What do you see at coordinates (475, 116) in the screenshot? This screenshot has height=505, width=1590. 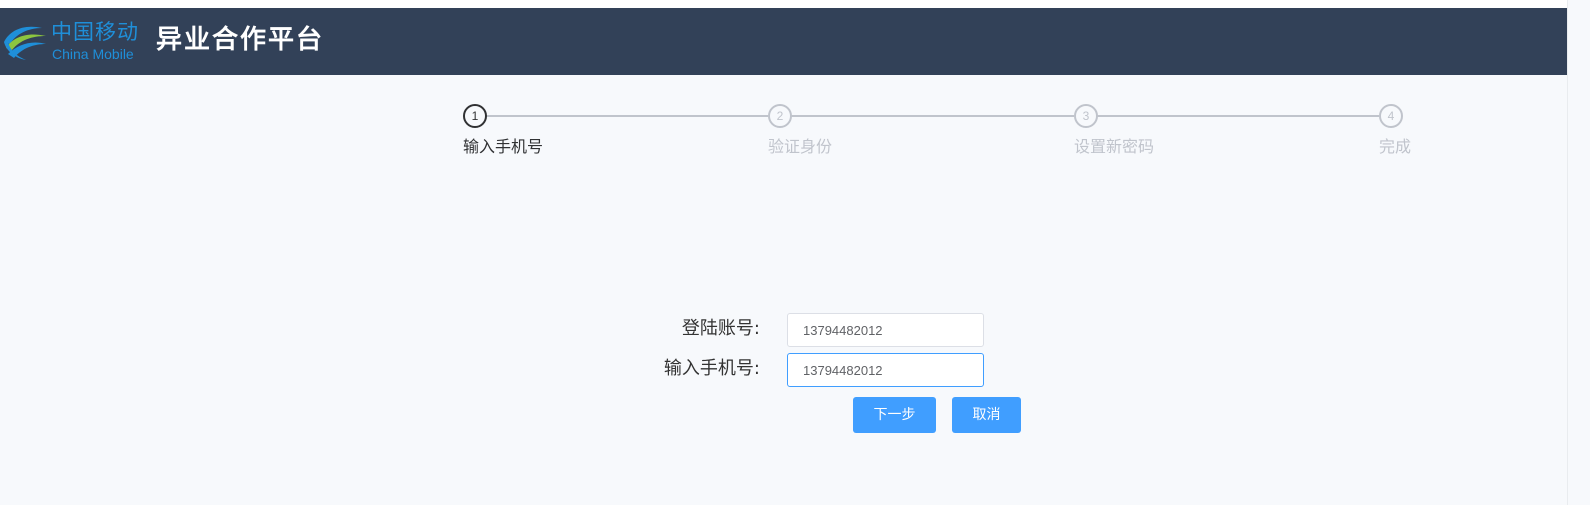 I see `step-number: 1` at bounding box center [475, 116].